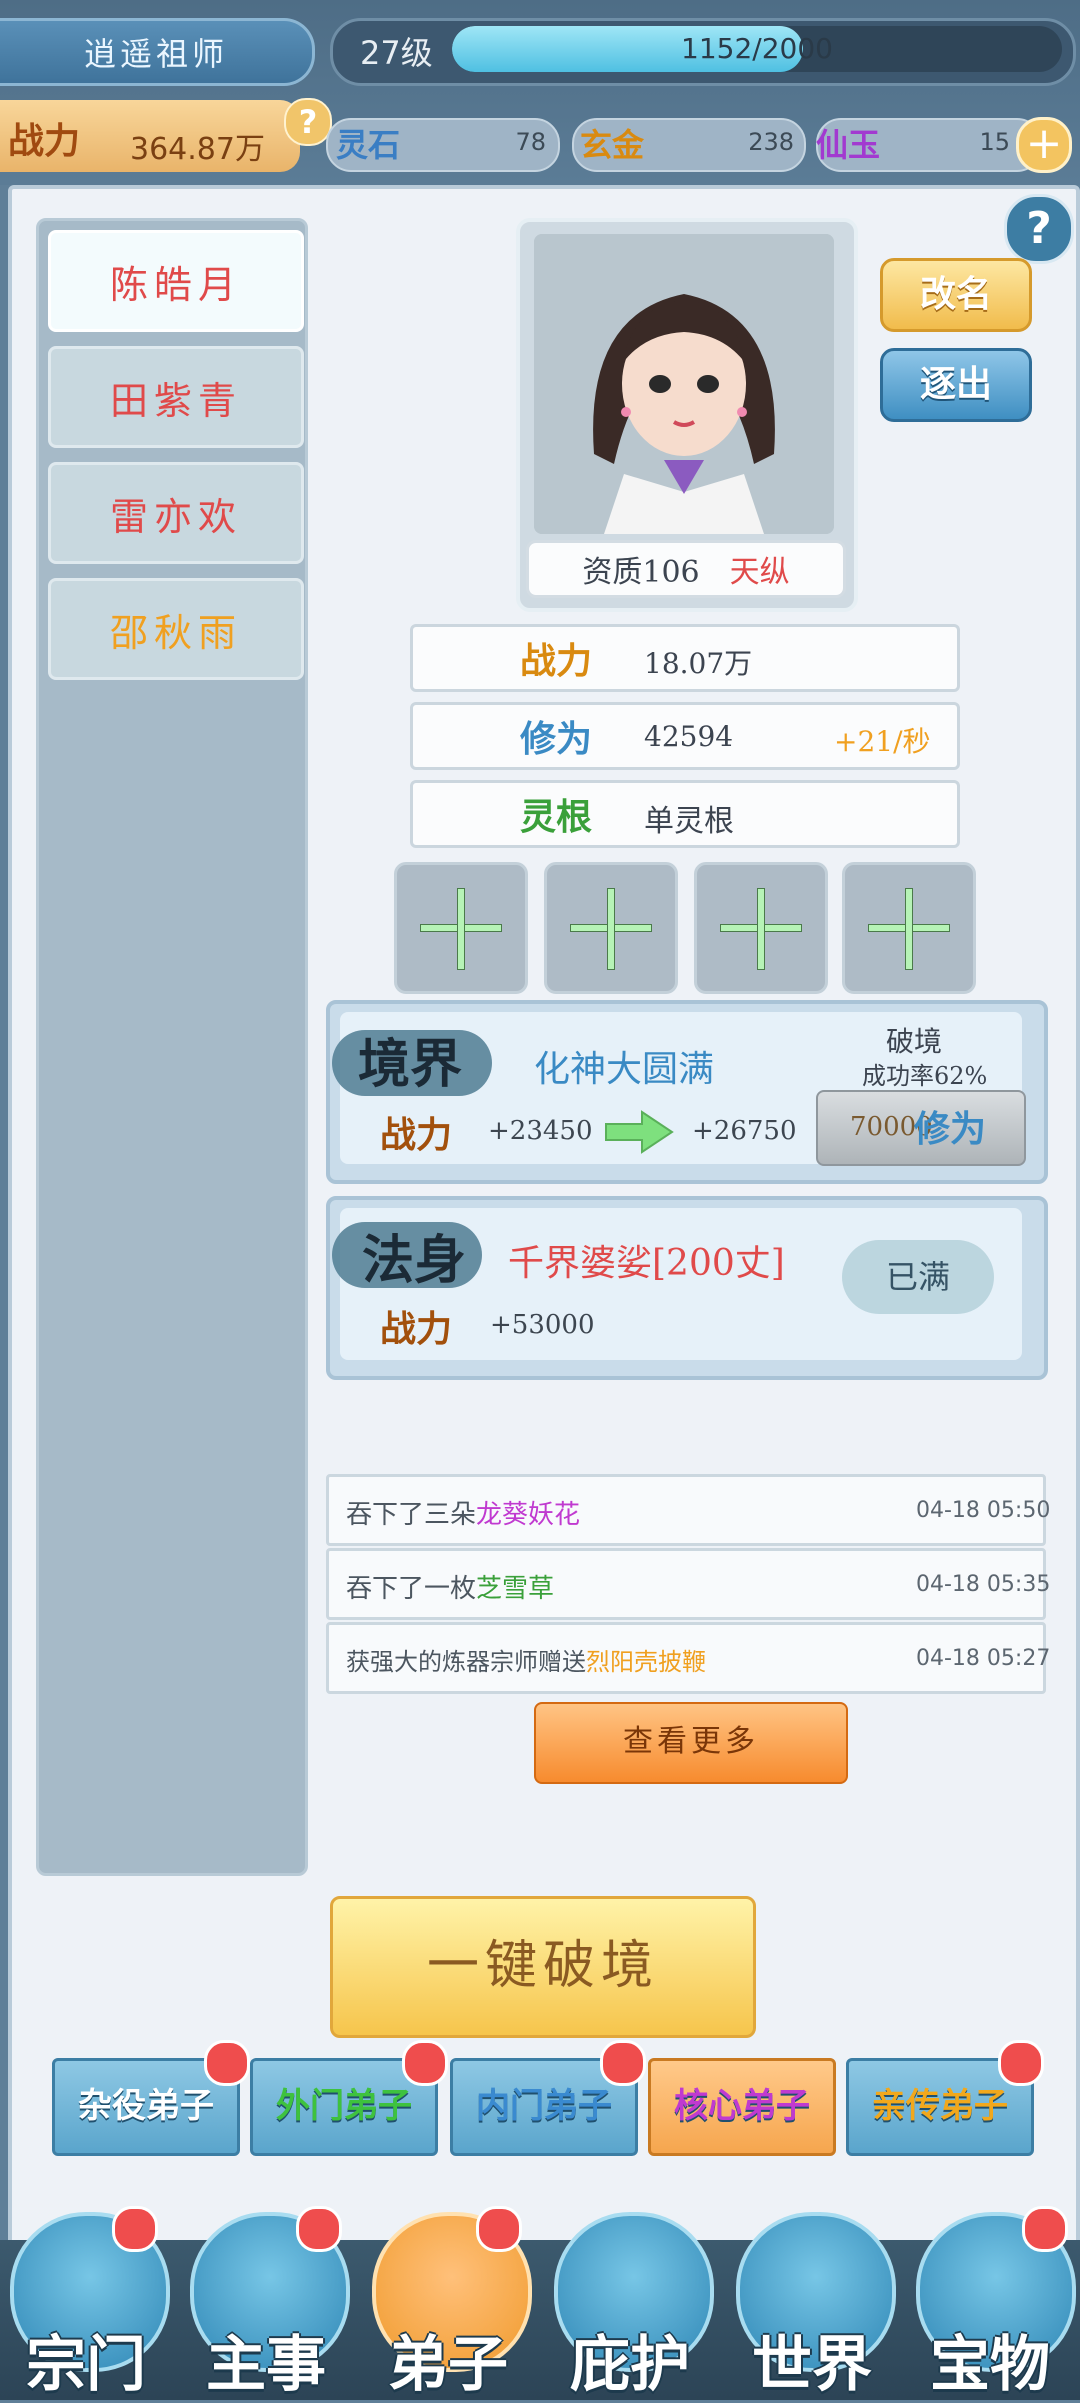 The image size is (1080, 2403). I want to click on success-rate: 成功率62%, so click(925, 1076).